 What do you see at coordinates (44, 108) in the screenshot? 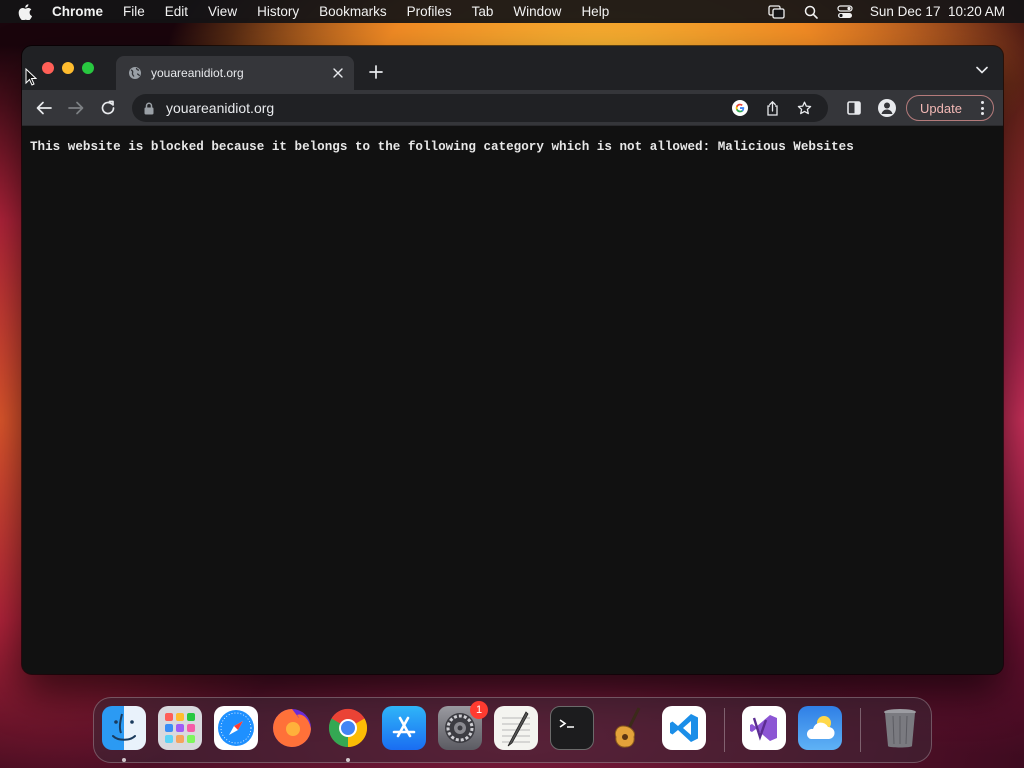
I see `back-arrow-icon` at bounding box center [44, 108].